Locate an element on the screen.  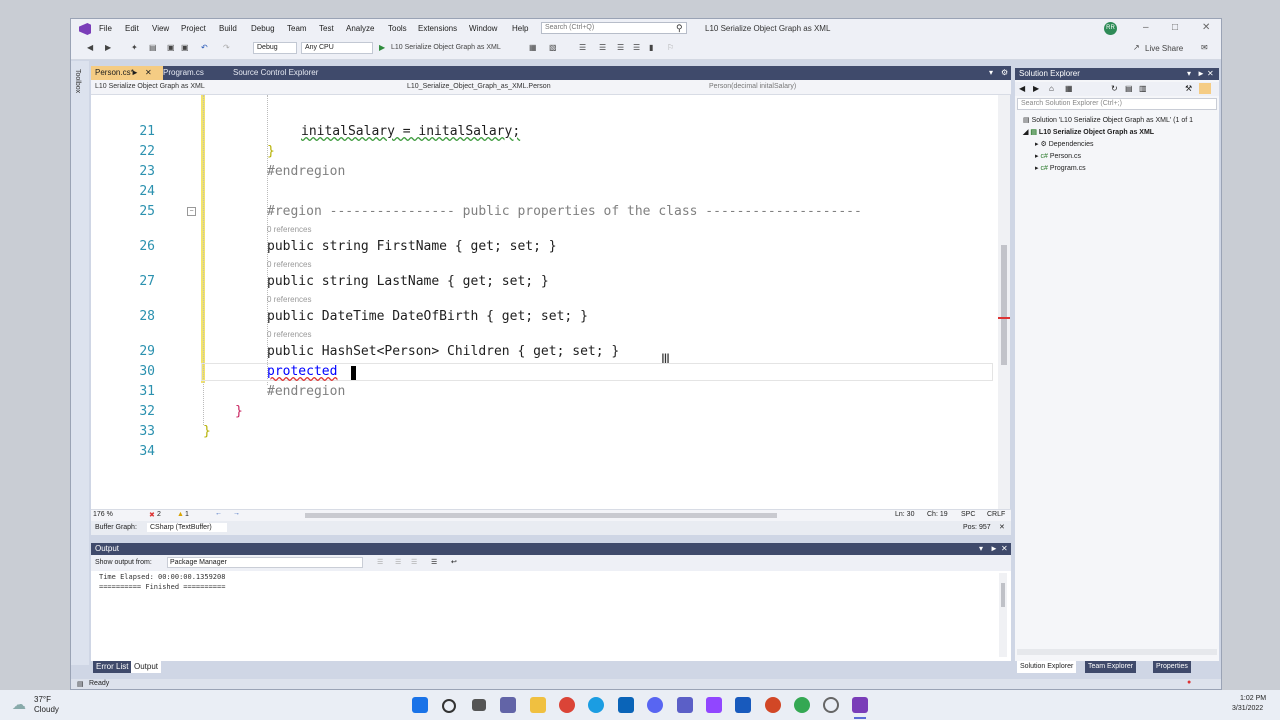
search-icon: ⚲ is located at coordinates (679, 28).